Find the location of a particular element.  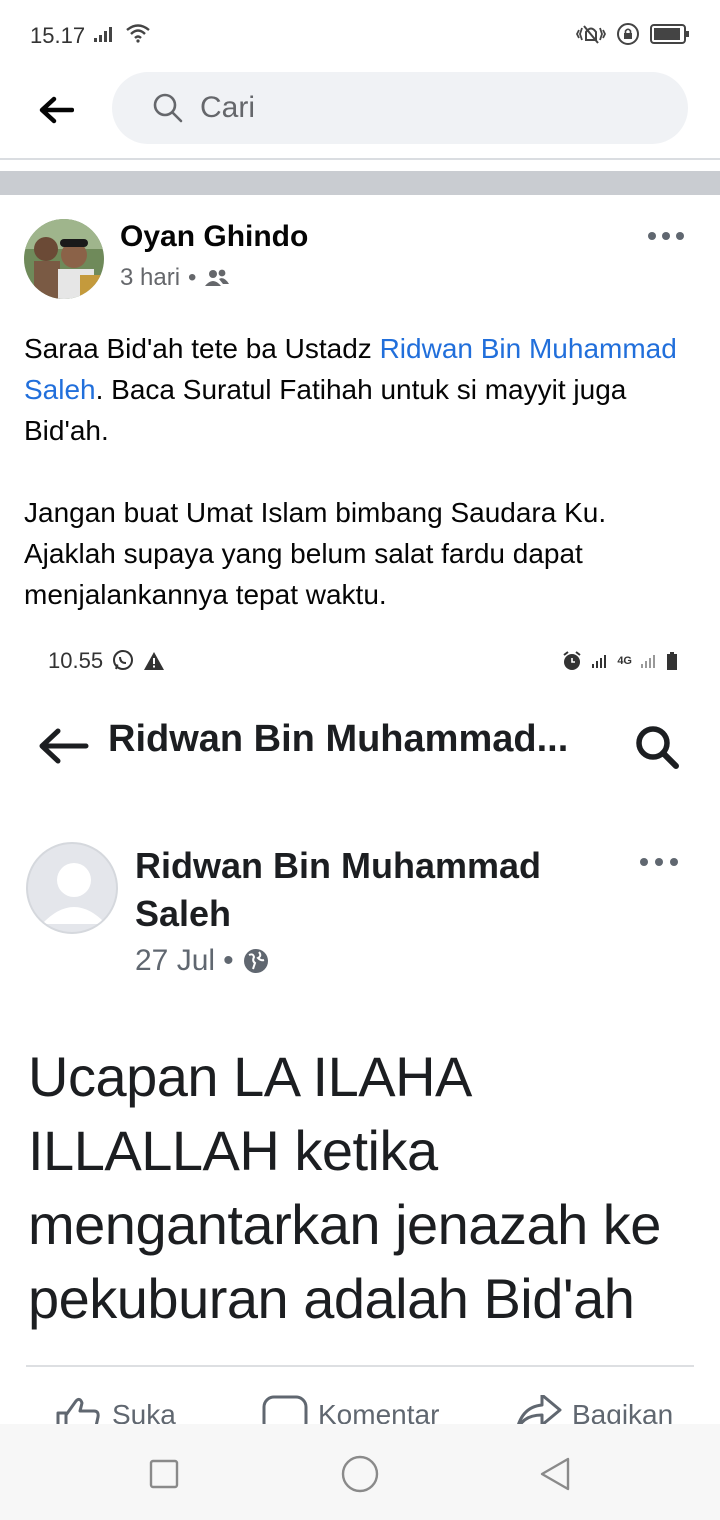

search-input is located at coordinates (410, 108).